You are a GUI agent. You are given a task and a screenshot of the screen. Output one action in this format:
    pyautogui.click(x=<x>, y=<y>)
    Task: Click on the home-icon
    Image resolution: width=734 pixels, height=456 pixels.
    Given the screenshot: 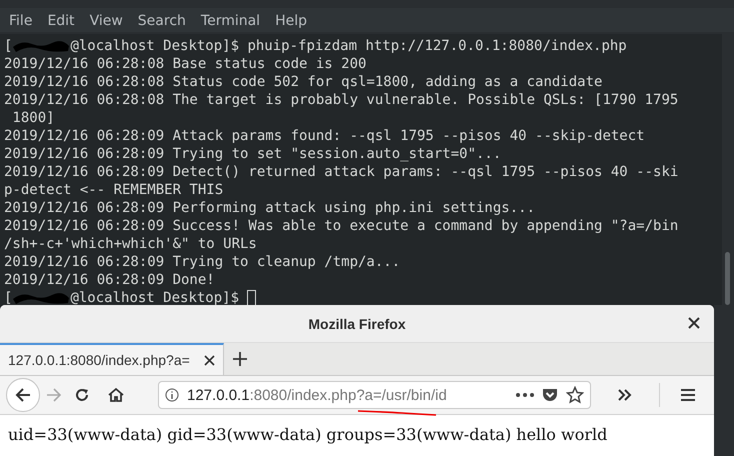 What is the action you would take?
    pyautogui.click(x=116, y=395)
    